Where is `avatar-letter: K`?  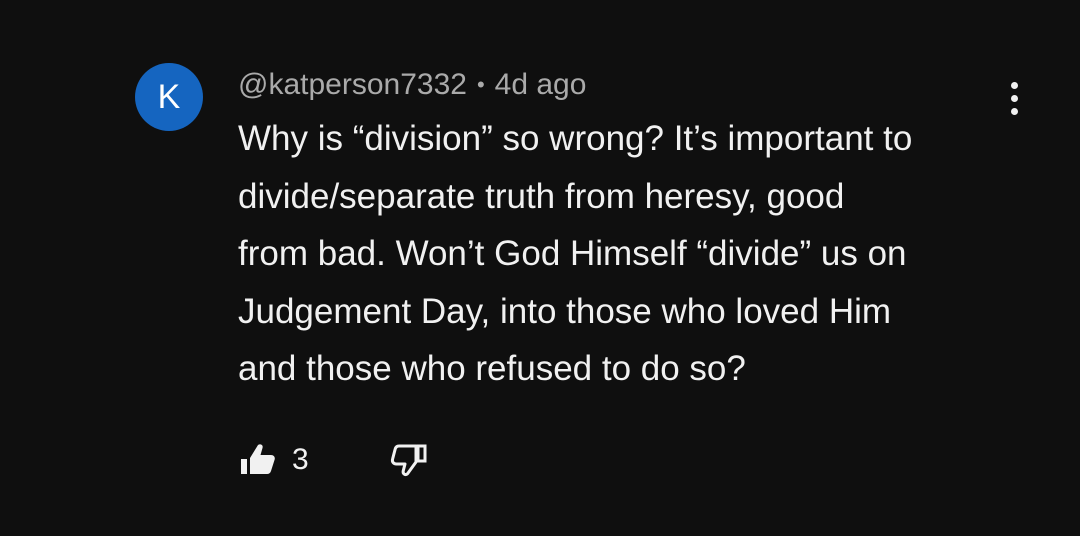 avatar-letter: K is located at coordinates (169, 97).